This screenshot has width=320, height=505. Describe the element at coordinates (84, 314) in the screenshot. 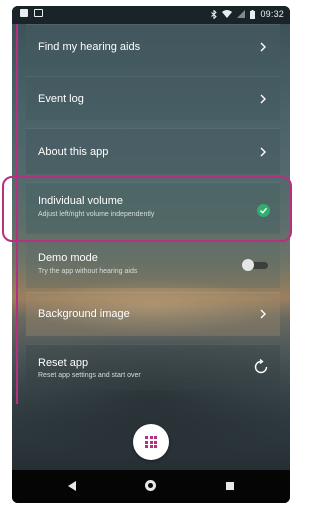

I see `menu-item-label: Background image` at that location.